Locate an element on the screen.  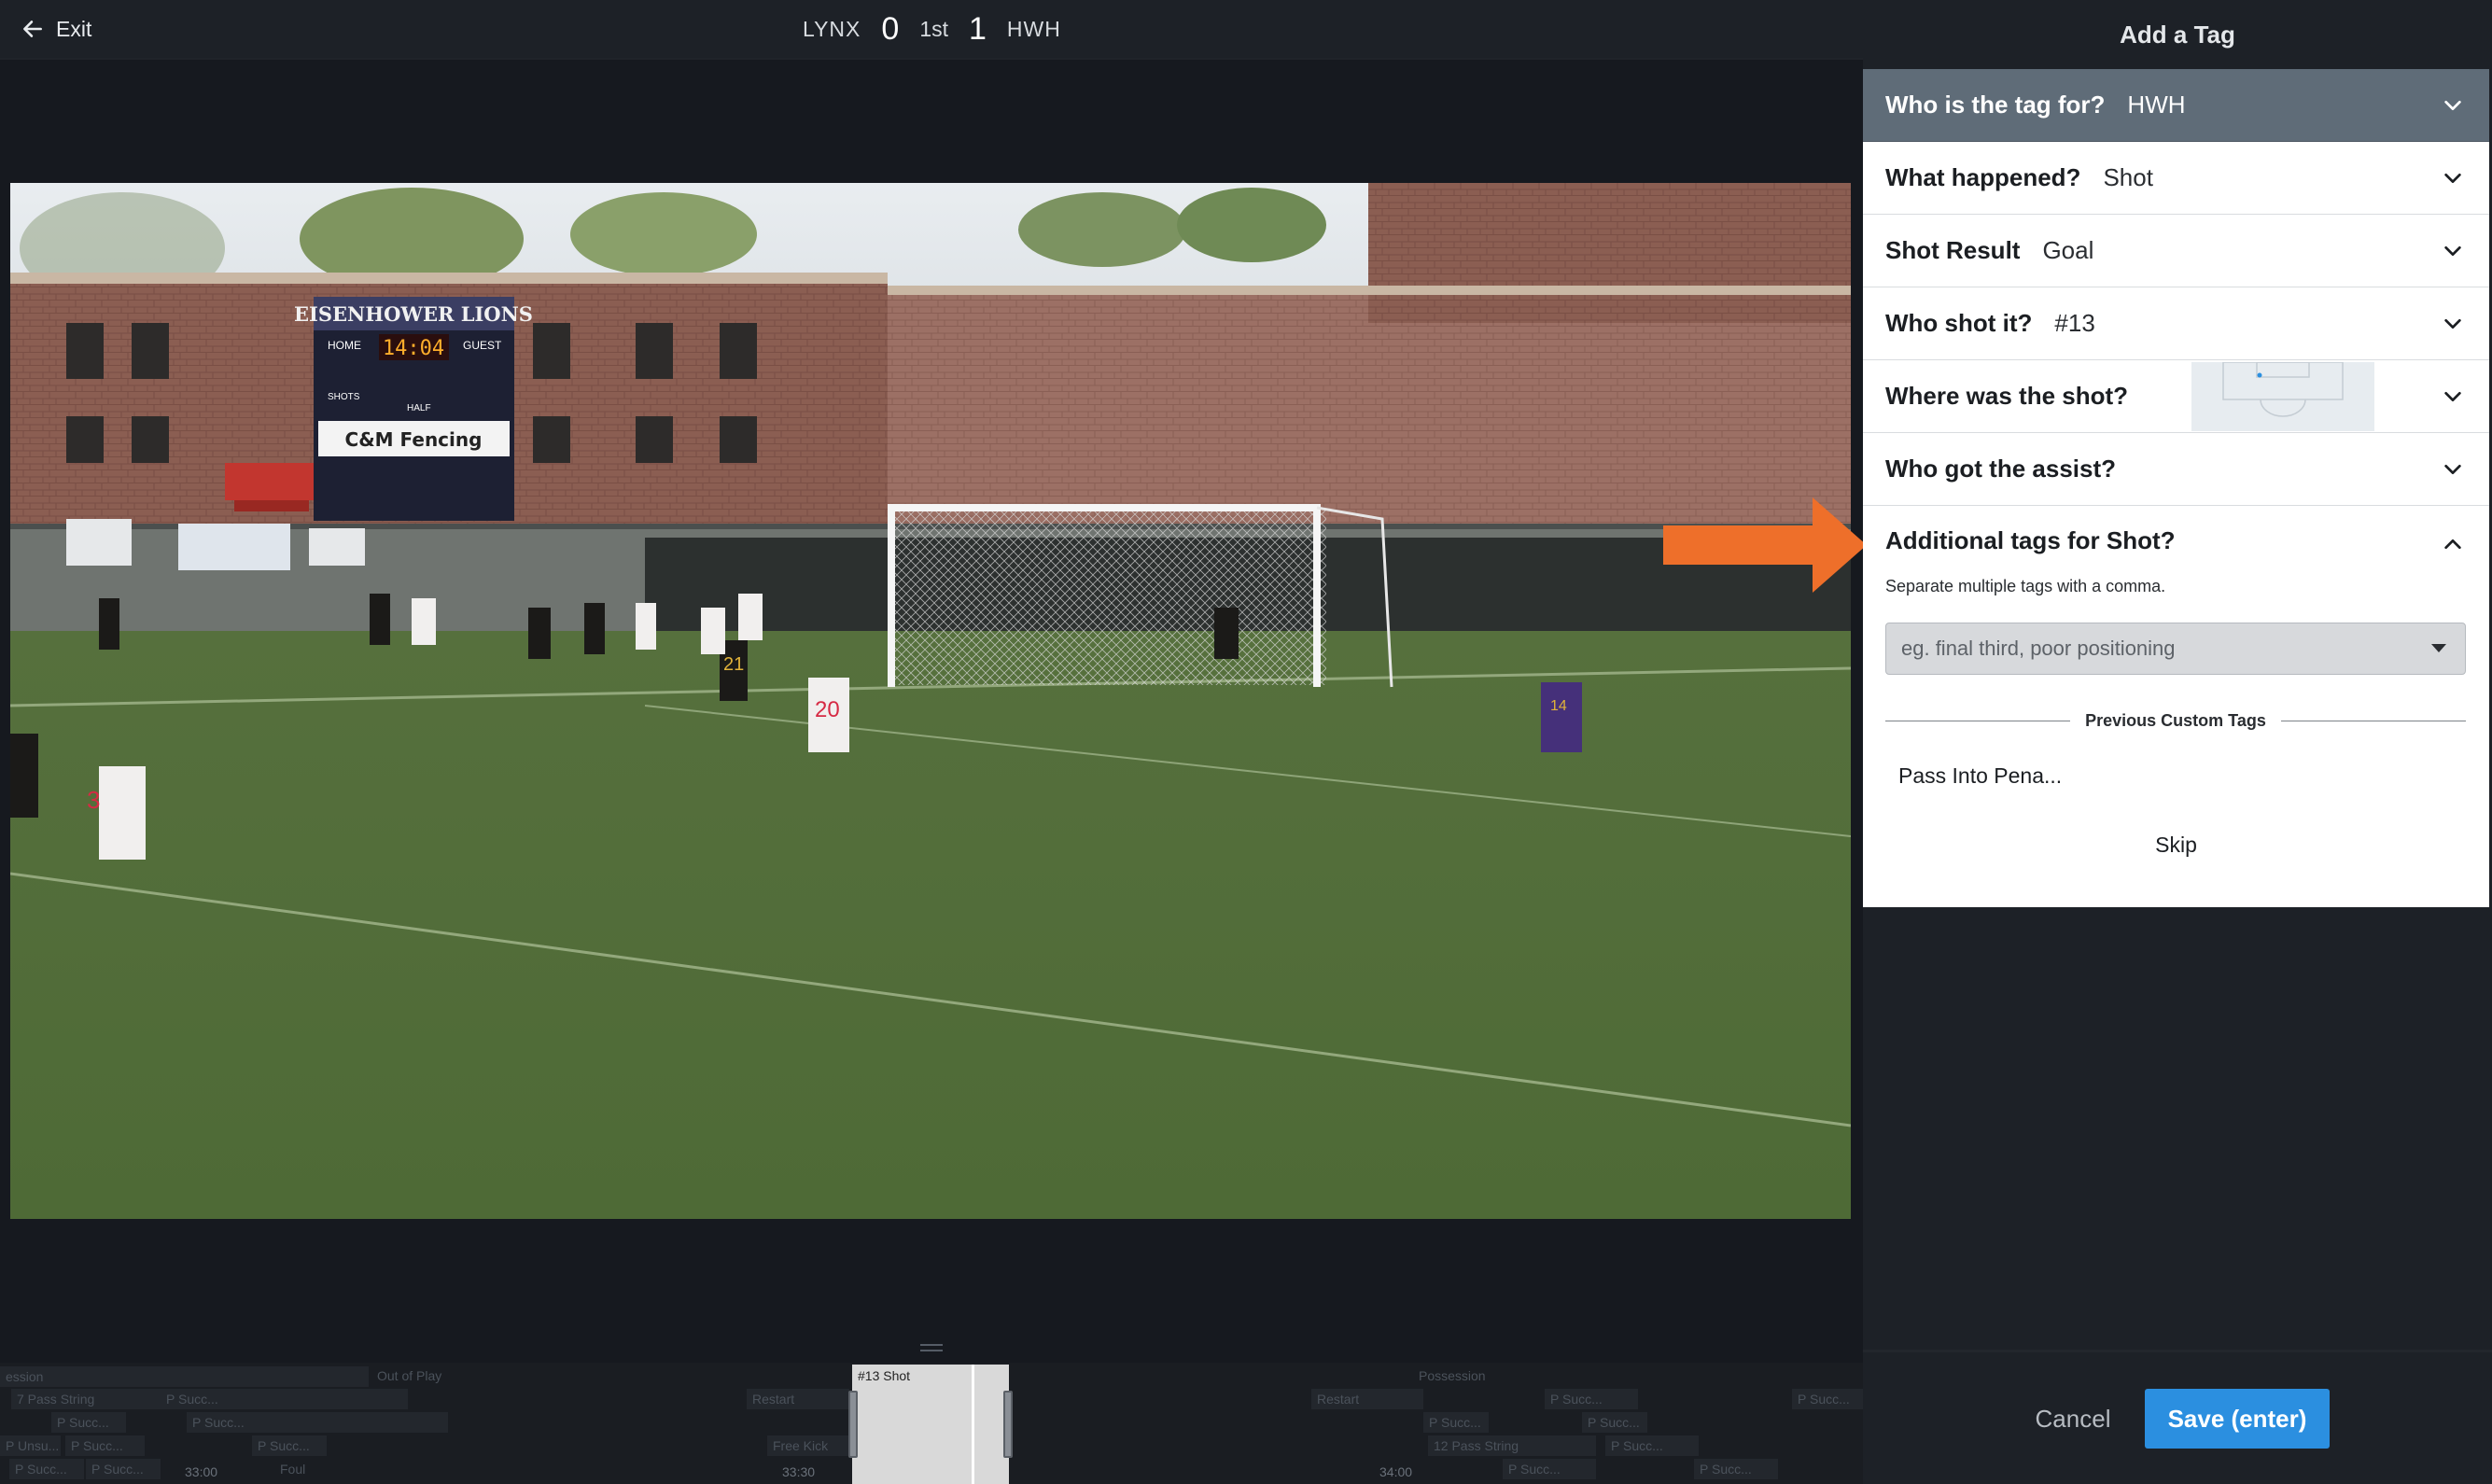
selected-clip-label: #13 Shot is located at coordinates (884, 1375).